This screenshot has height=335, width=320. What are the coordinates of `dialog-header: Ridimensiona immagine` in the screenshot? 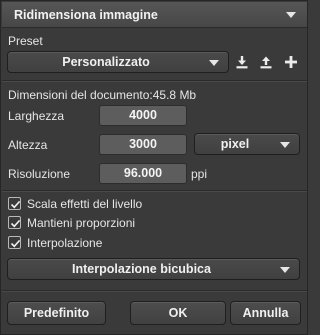 It's located at (154, 15).